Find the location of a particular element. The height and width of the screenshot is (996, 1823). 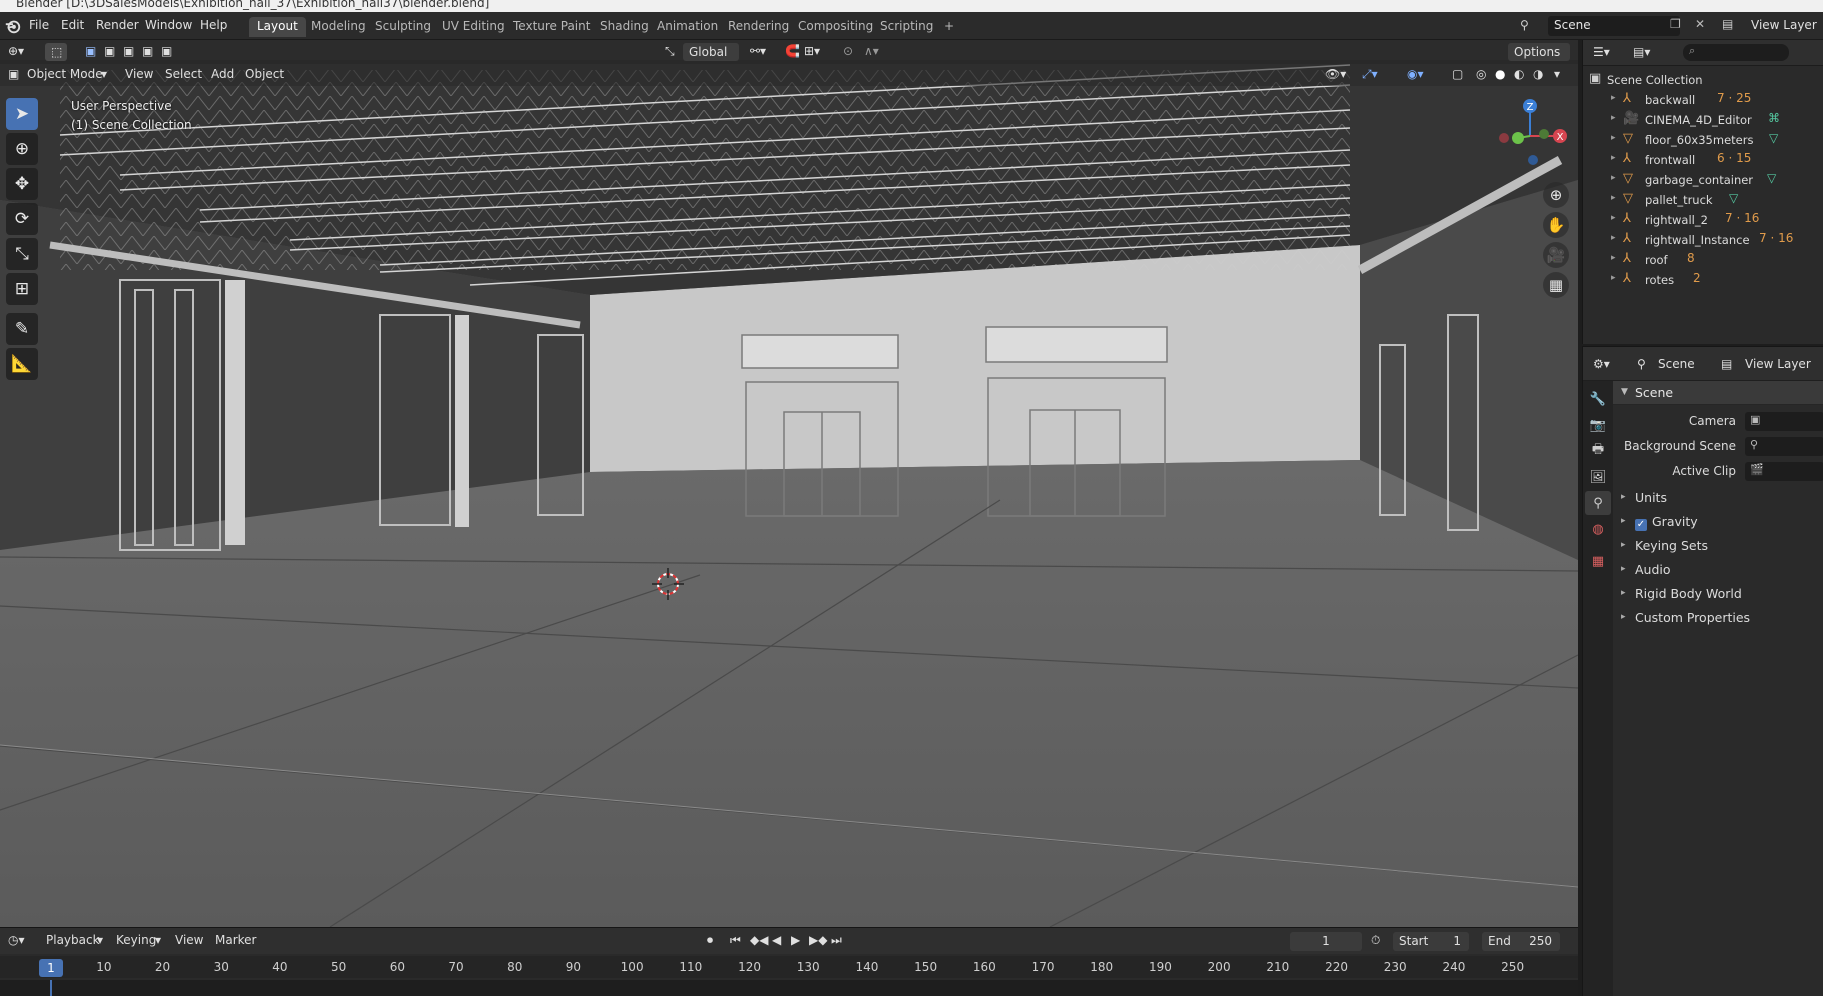

audio-subpanel: ▸ Audio is located at coordinates (1718, 570).